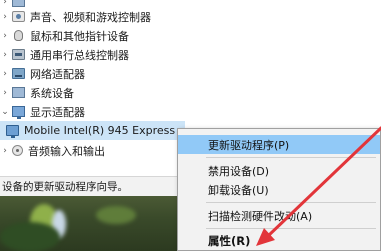 The height and width of the screenshot is (251, 381). I want to click on menu-item-label: 属性(R), so click(229, 240).